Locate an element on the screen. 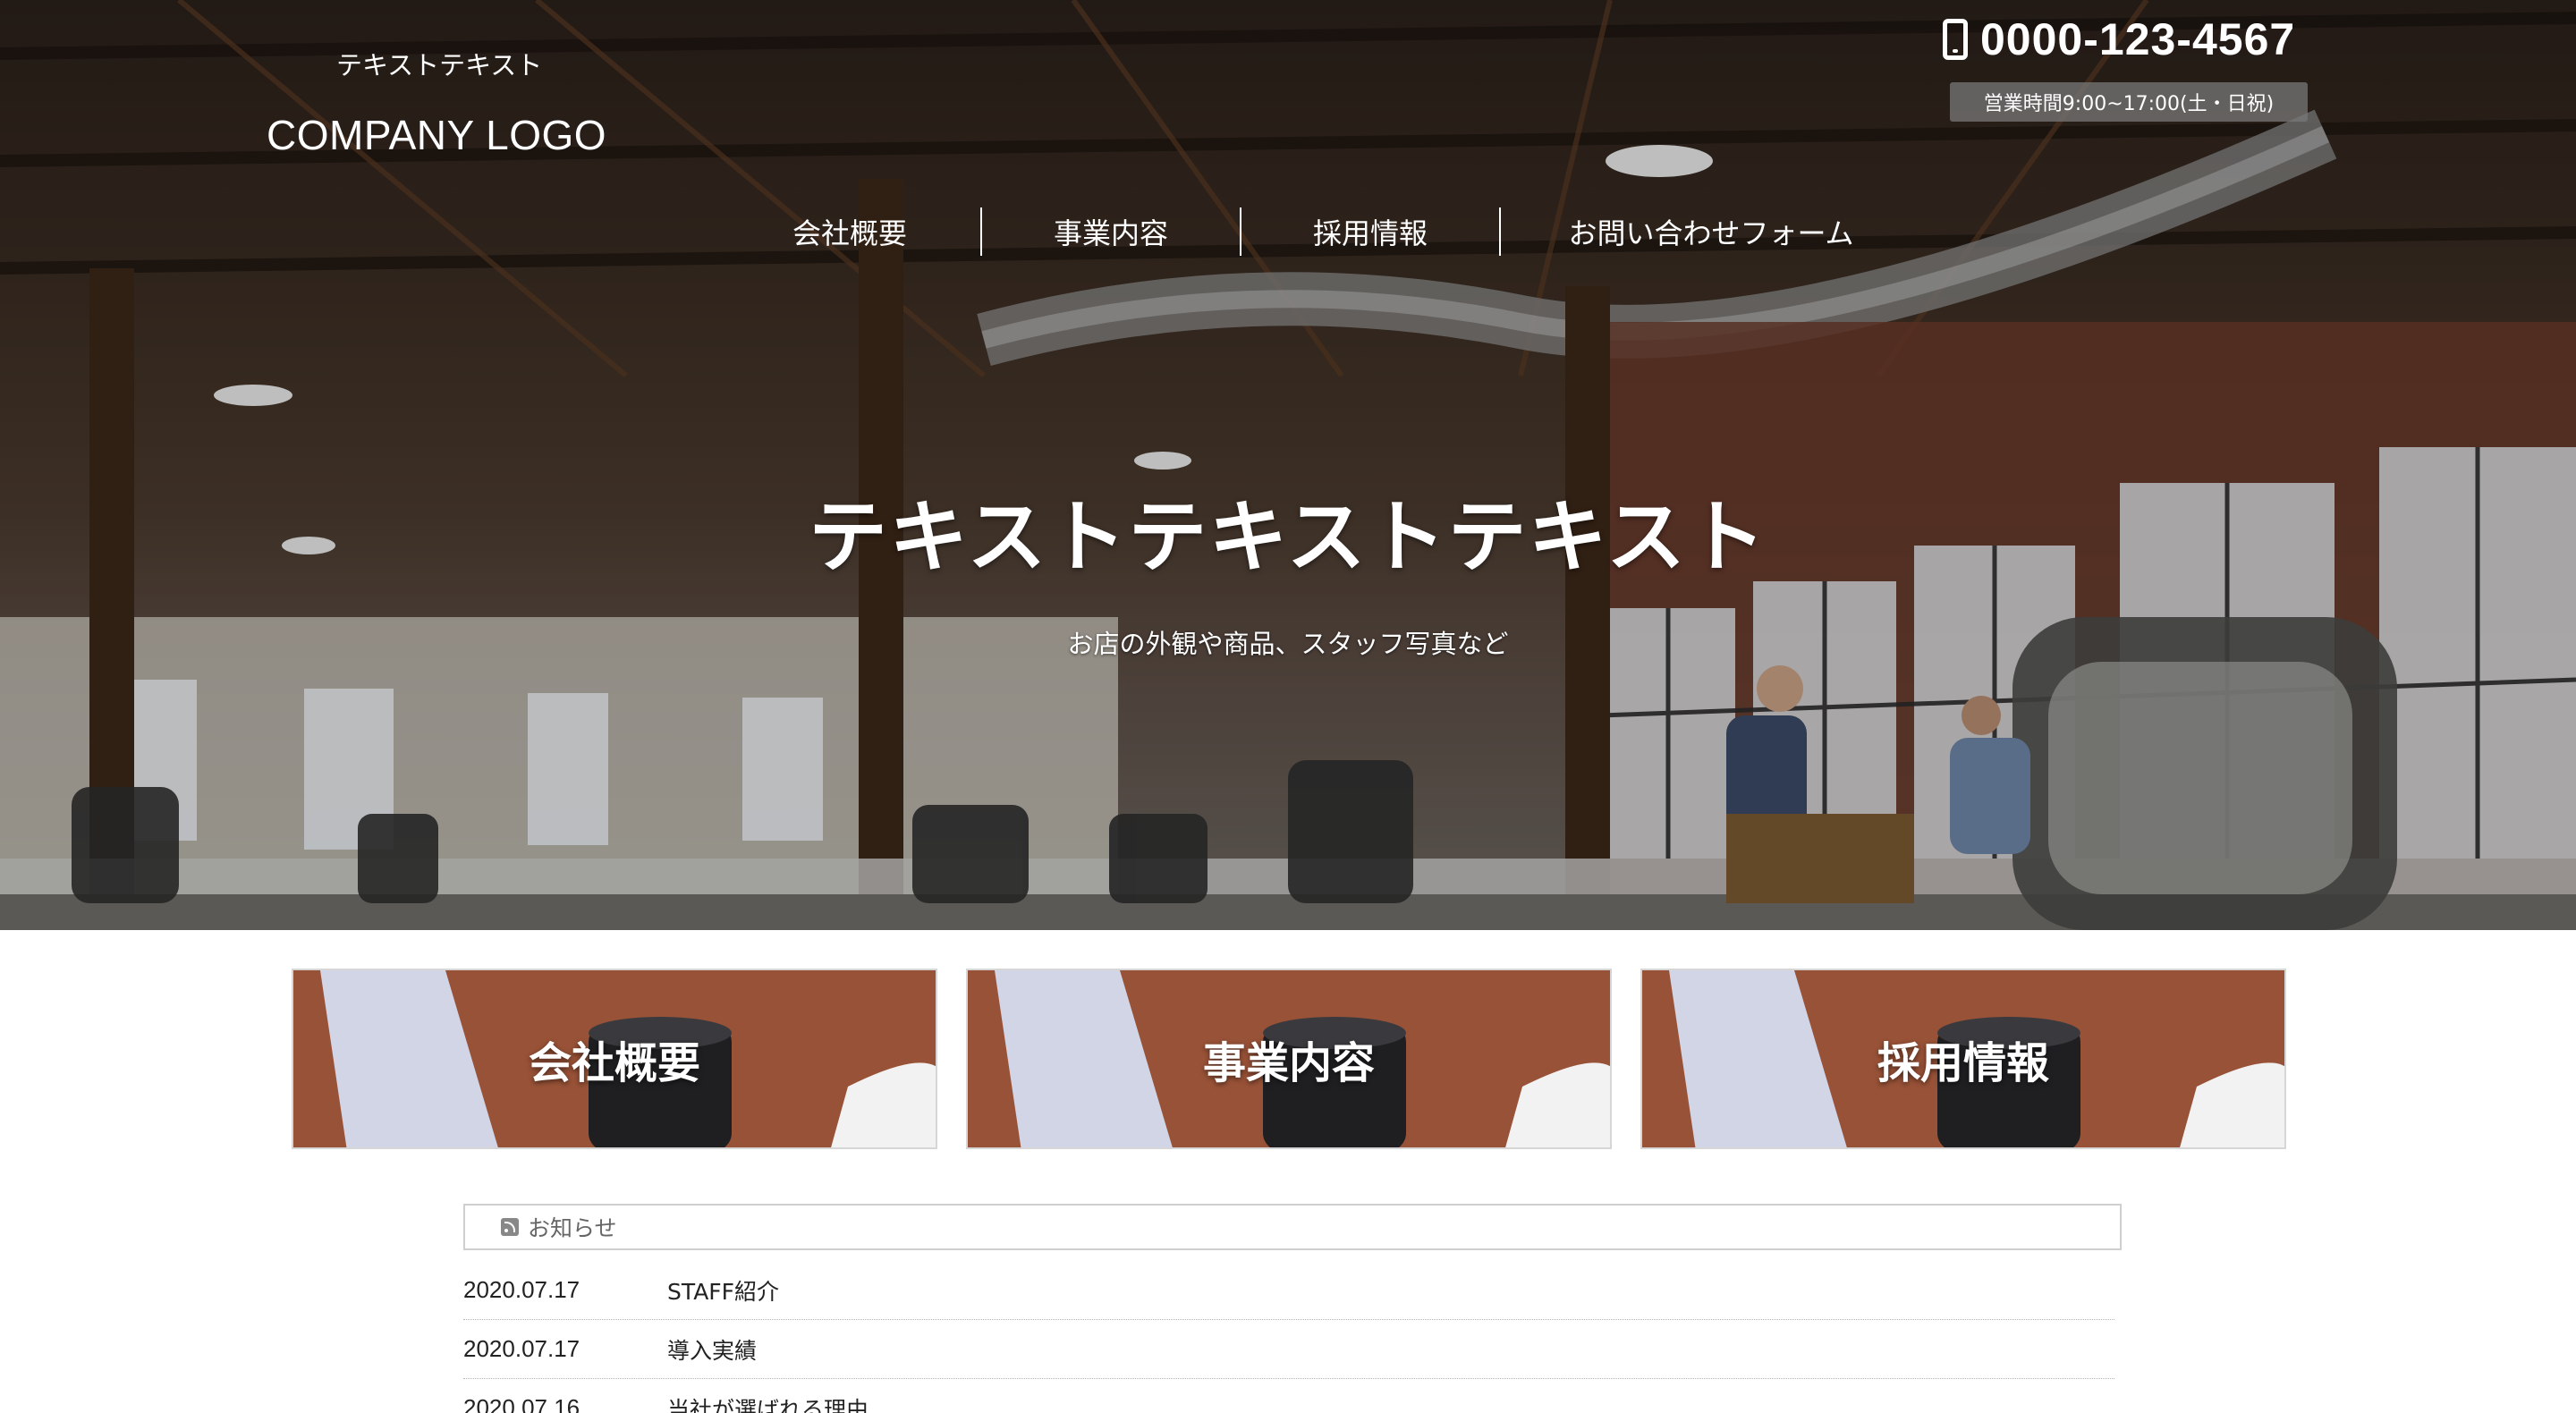 The image size is (2576, 1413). hero-subtitle: お店の外観や商品、スタッフ写真など is located at coordinates (1288, 644).